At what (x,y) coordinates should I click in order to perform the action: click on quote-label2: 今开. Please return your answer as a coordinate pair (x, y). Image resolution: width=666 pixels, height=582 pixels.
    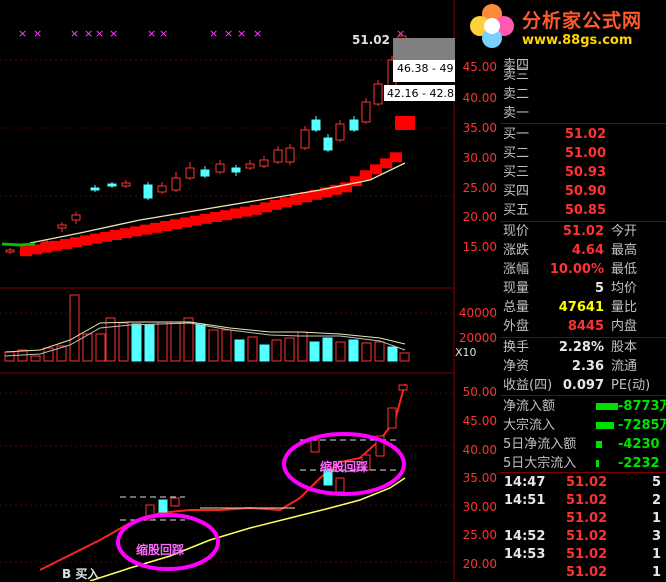
    Looking at the image, I should click on (624, 231).